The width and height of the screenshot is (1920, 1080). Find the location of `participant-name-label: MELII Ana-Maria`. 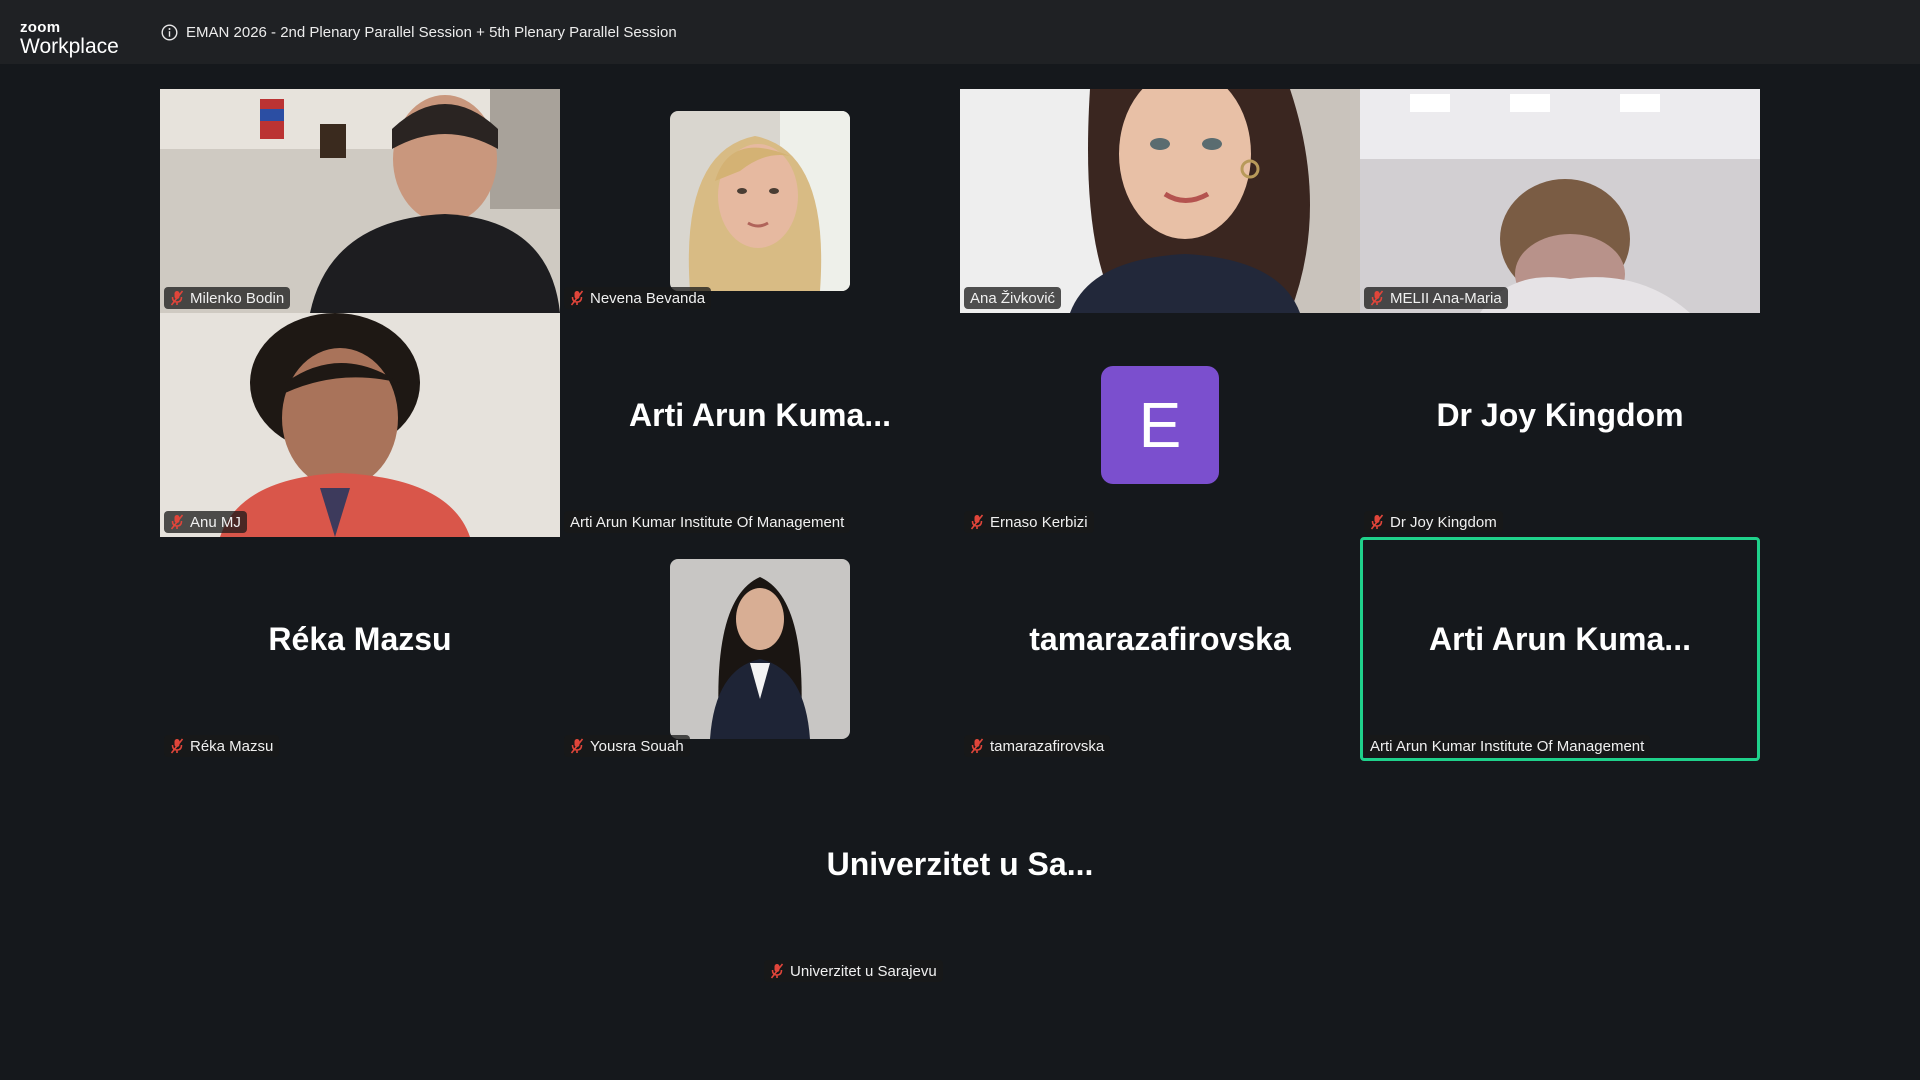

participant-name-label: MELII Ana-Maria is located at coordinates (1436, 298).